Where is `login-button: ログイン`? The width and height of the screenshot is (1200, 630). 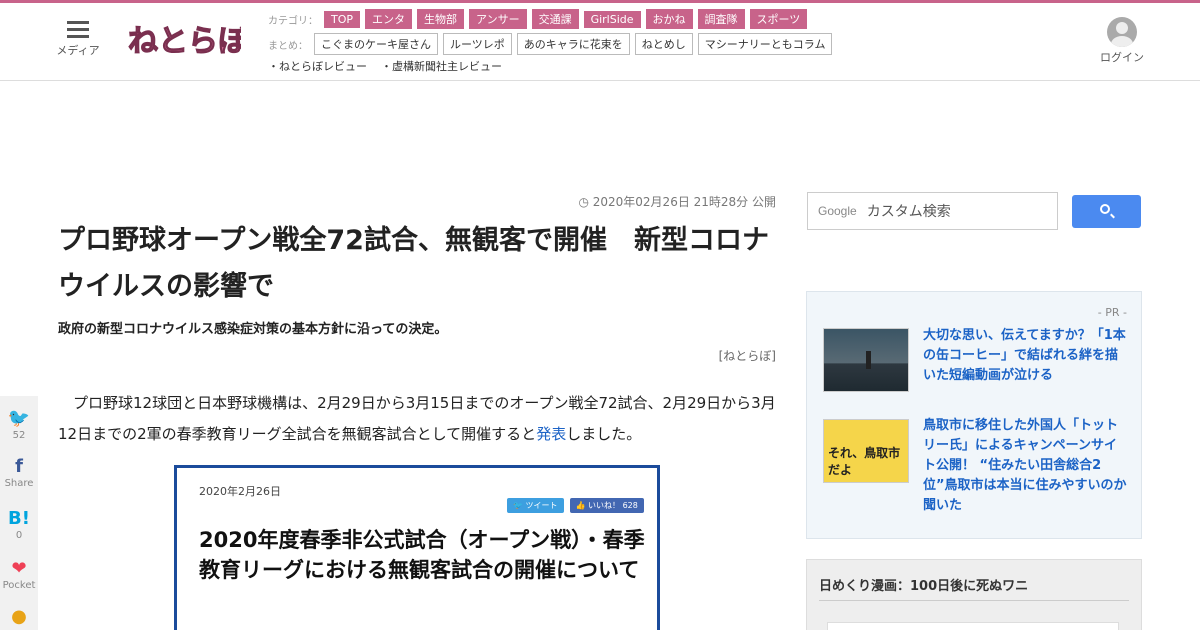 login-button: ログイン is located at coordinates (1122, 41).